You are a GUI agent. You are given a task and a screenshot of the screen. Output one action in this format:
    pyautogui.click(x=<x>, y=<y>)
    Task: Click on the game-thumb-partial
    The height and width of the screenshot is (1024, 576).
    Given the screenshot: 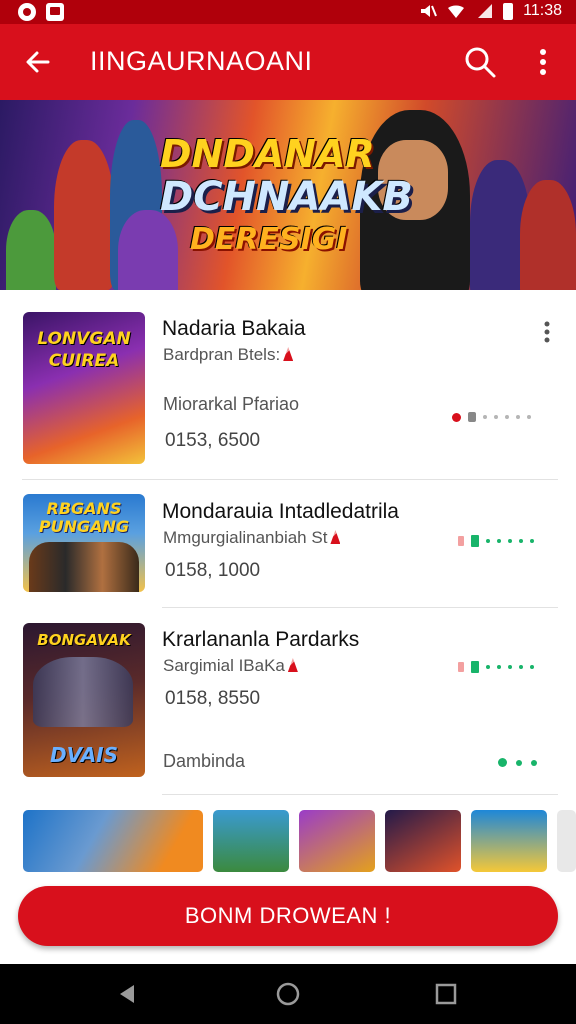 What is the action you would take?
    pyautogui.click(x=566, y=841)
    